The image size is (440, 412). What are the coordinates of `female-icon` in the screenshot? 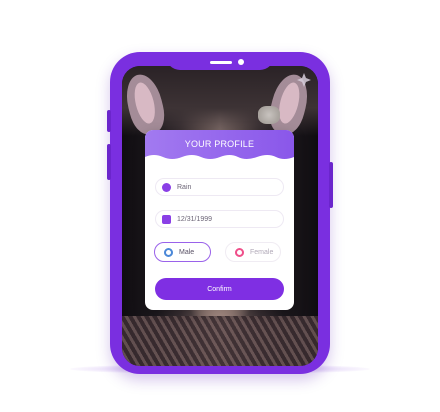 It's located at (239, 252).